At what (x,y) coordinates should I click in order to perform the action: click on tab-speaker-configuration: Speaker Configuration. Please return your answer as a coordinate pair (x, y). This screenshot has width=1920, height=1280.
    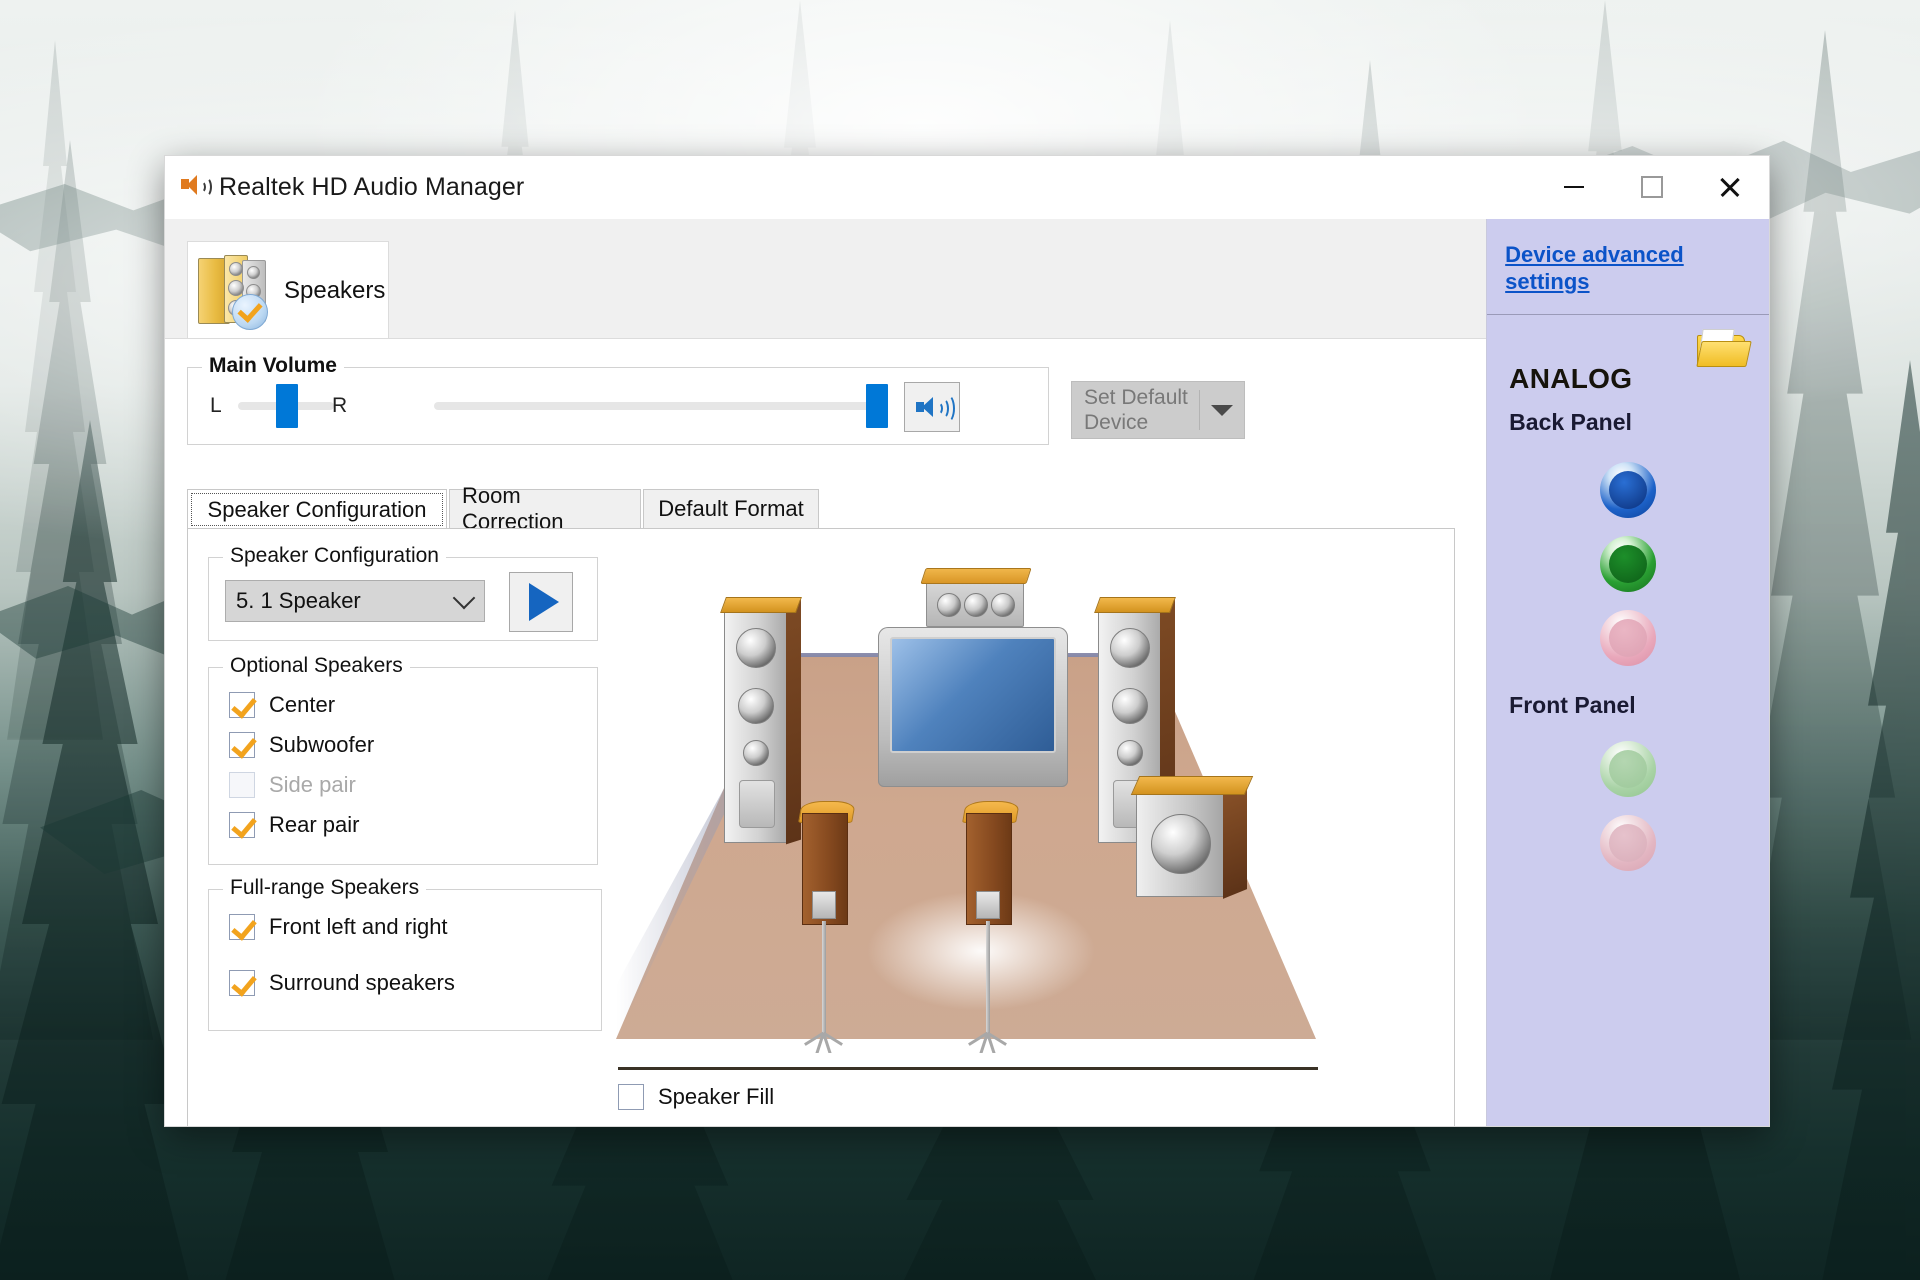
    Looking at the image, I should click on (317, 510).